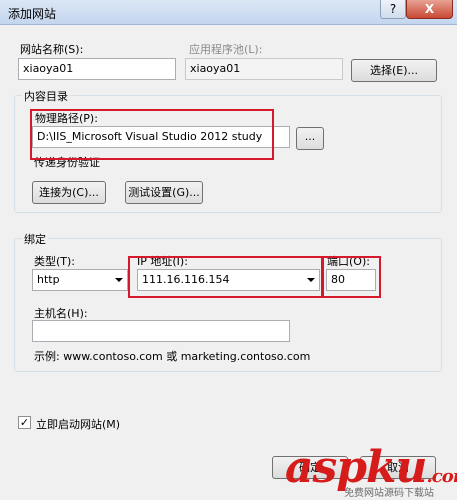 The width and height of the screenshot is (457, 500). What do you see at coordinates (48, 279) in the screenshot?
I see `type-value: http` at bounding box center [48, 279].